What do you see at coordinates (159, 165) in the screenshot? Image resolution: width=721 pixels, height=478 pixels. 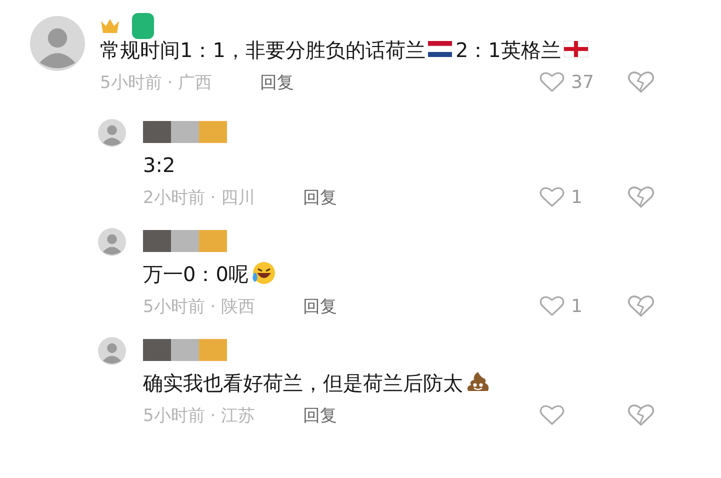 I see `comment-text: 3:2` at bounding box center [159, 165].